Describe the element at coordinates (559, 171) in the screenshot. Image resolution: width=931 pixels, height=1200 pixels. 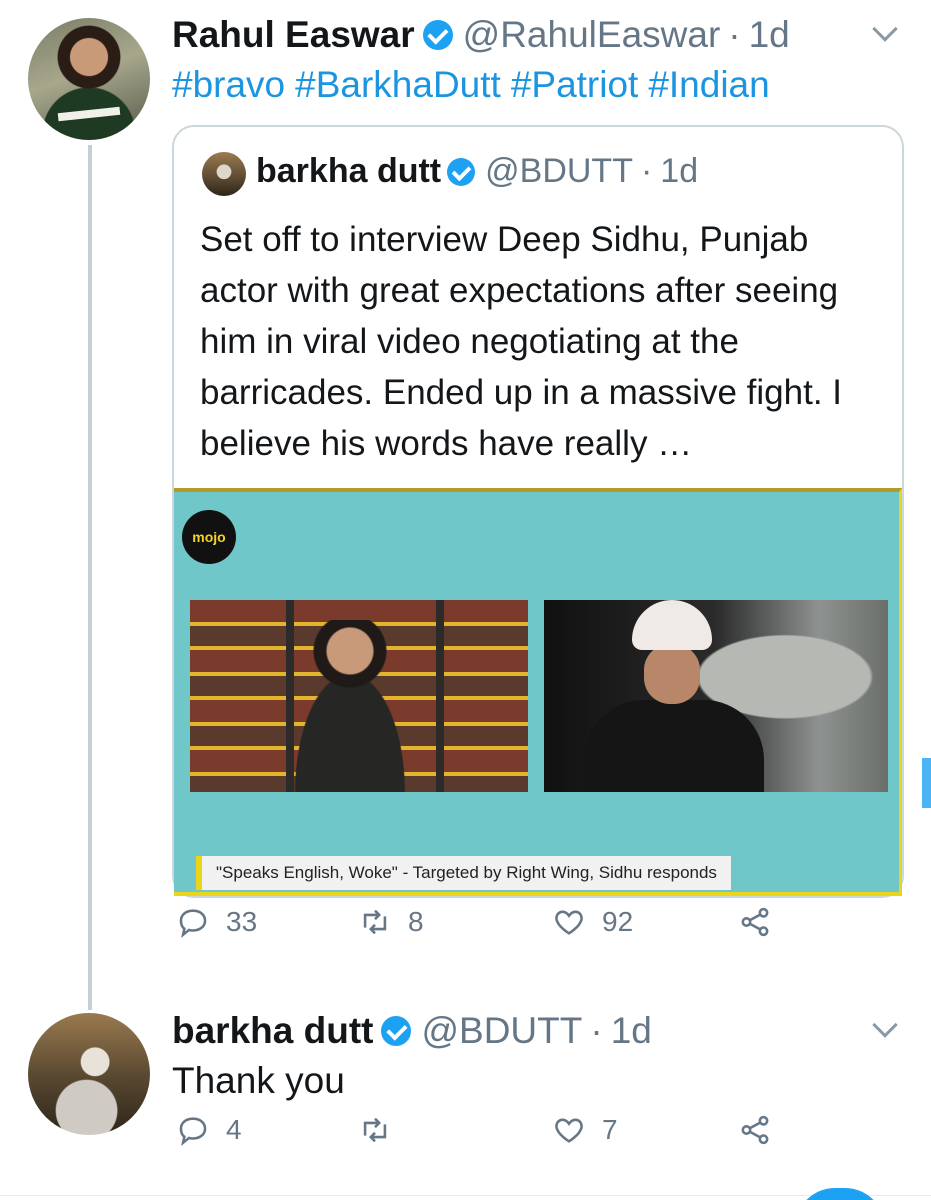
I see `quoted-author-handle: @BDUTT` at that location.